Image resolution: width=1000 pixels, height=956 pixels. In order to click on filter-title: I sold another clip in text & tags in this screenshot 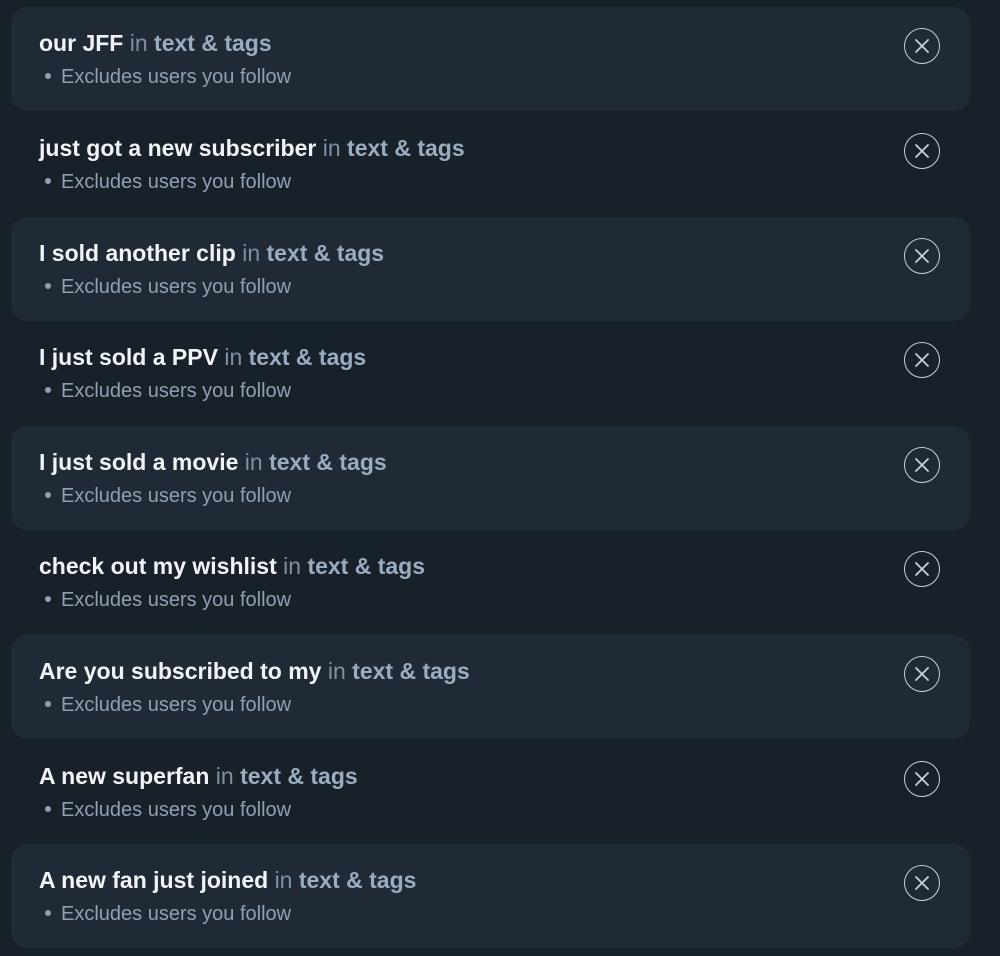, I will do `click(211, 253)`.